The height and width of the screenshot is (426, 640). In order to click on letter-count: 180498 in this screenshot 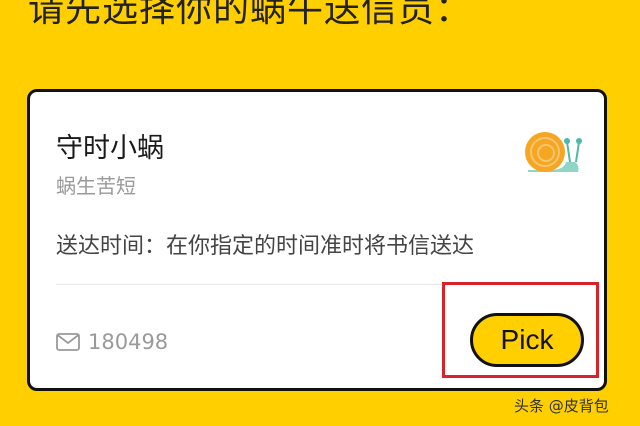, I will do `click(112, 342)`.